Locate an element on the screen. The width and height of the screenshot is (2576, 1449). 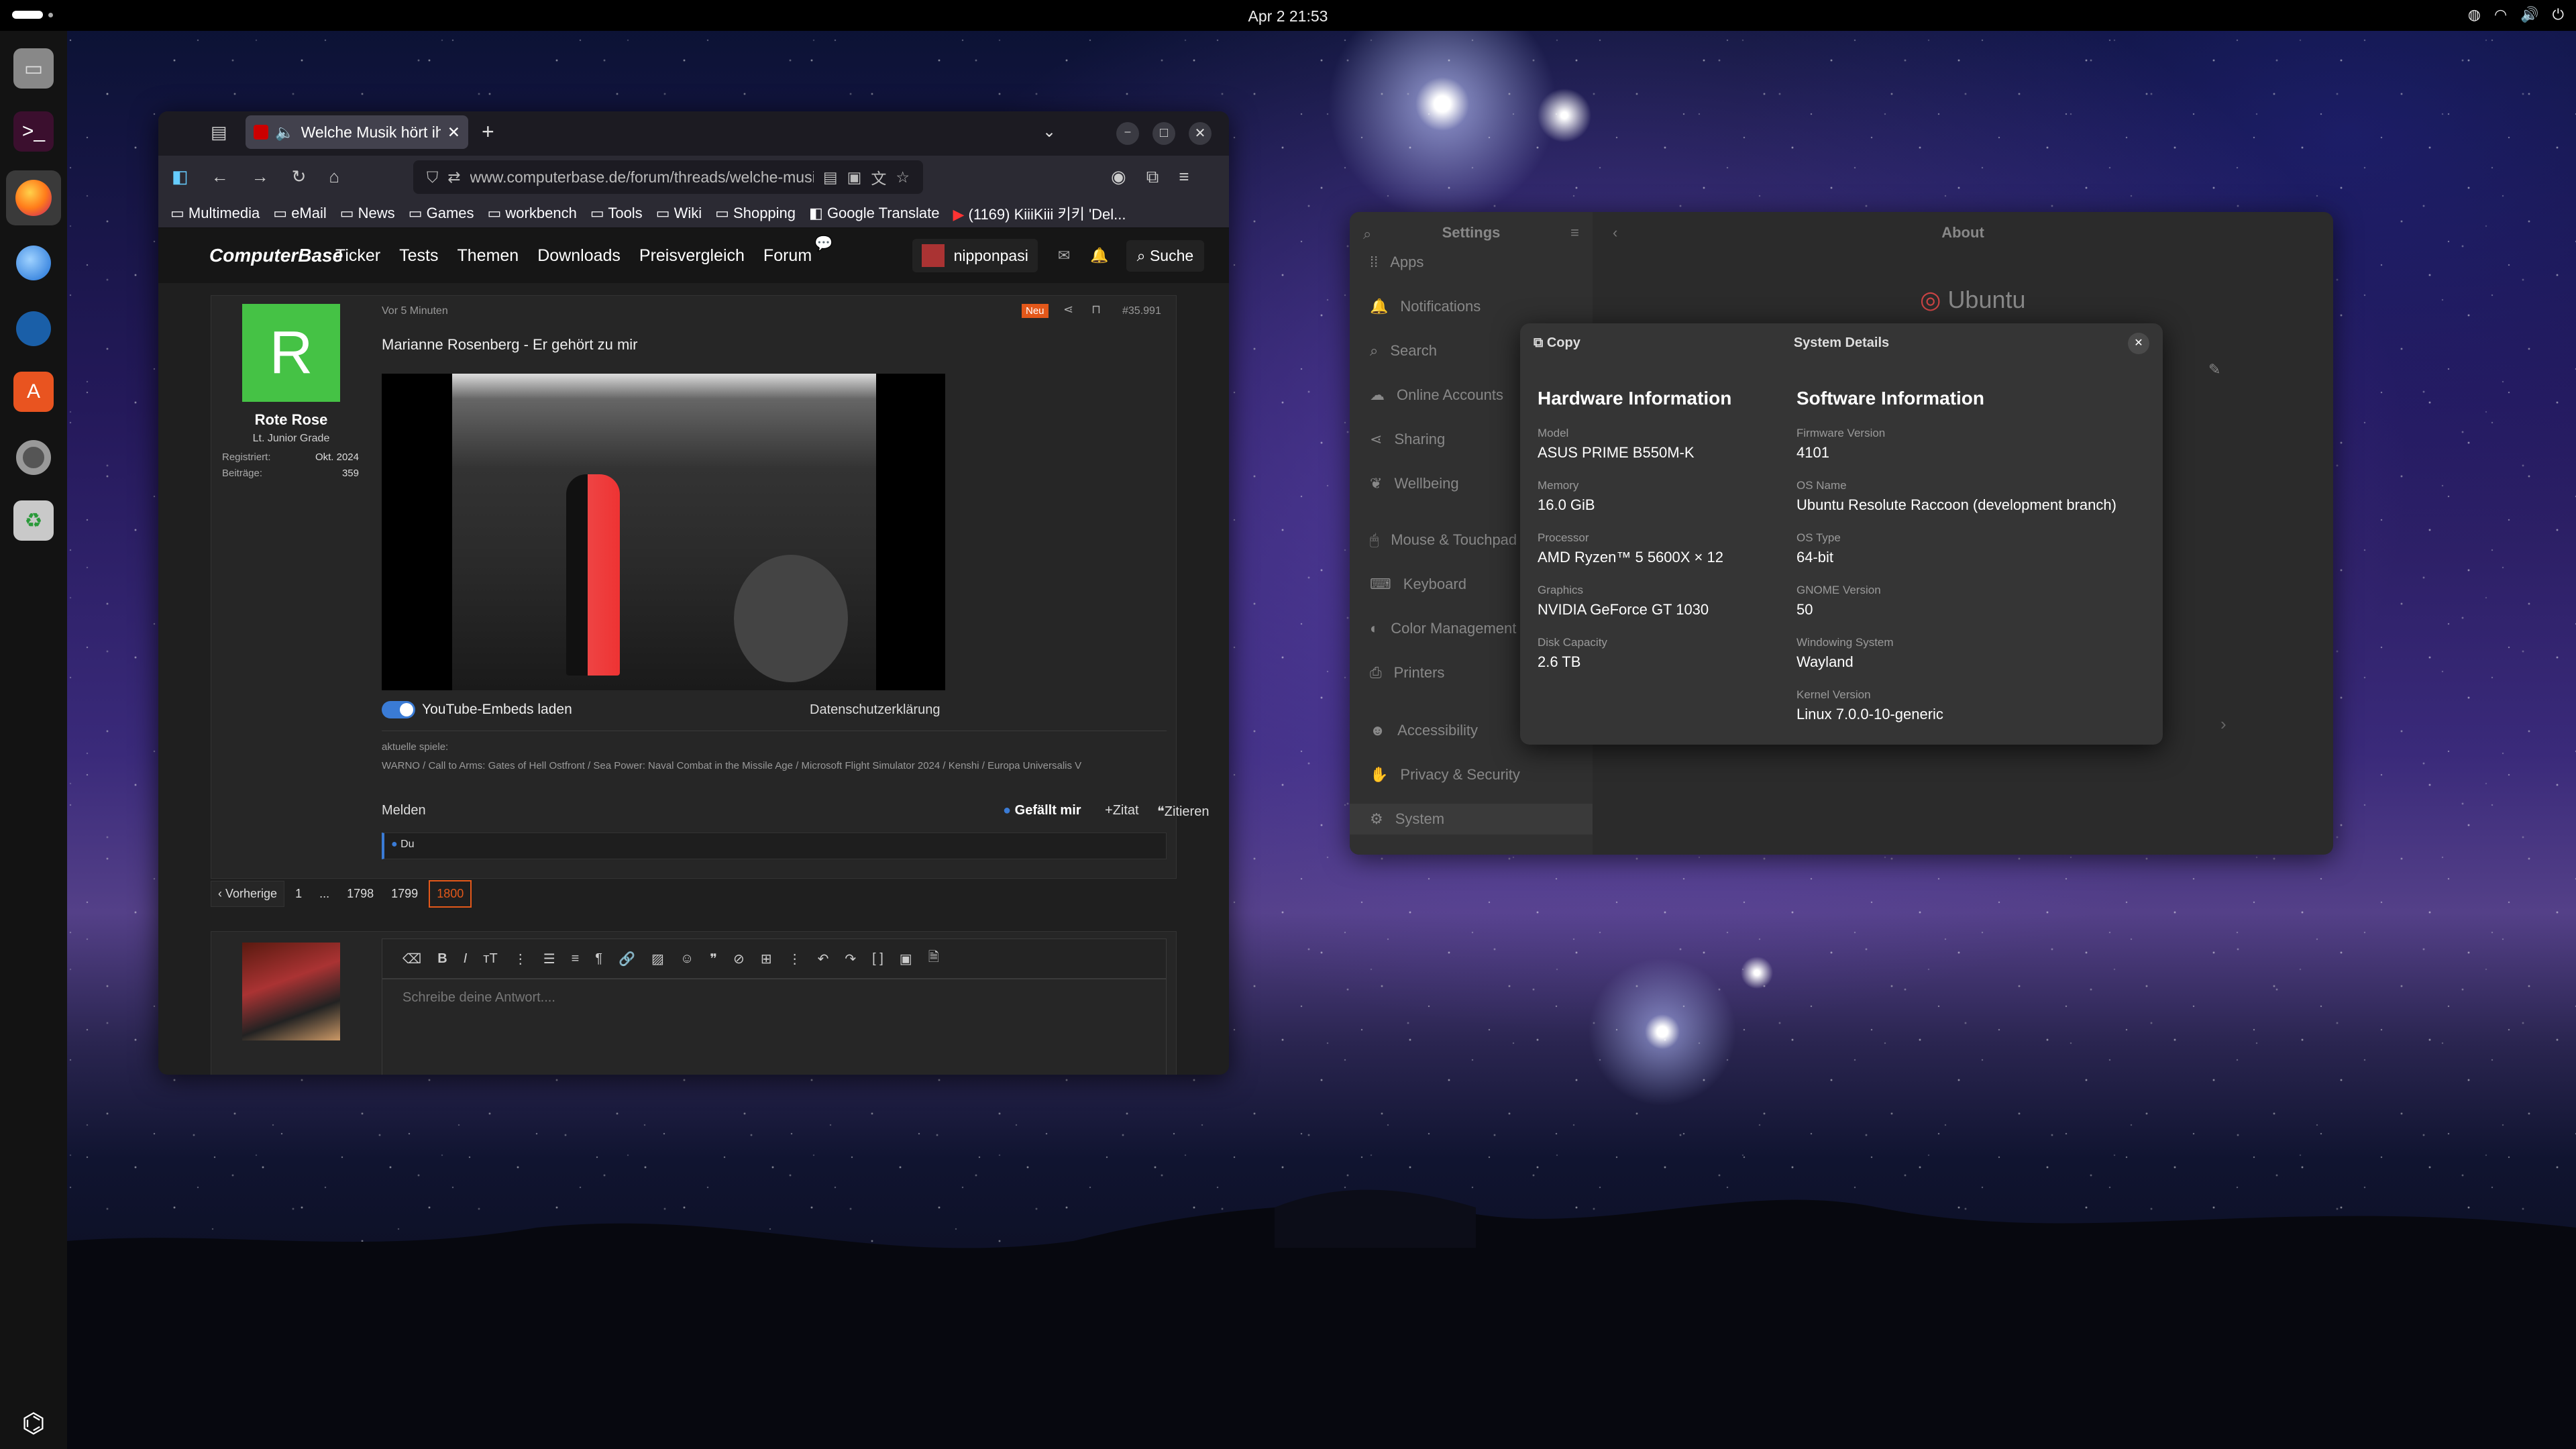
thunderbird-icon is located at coordinates (33, 263).